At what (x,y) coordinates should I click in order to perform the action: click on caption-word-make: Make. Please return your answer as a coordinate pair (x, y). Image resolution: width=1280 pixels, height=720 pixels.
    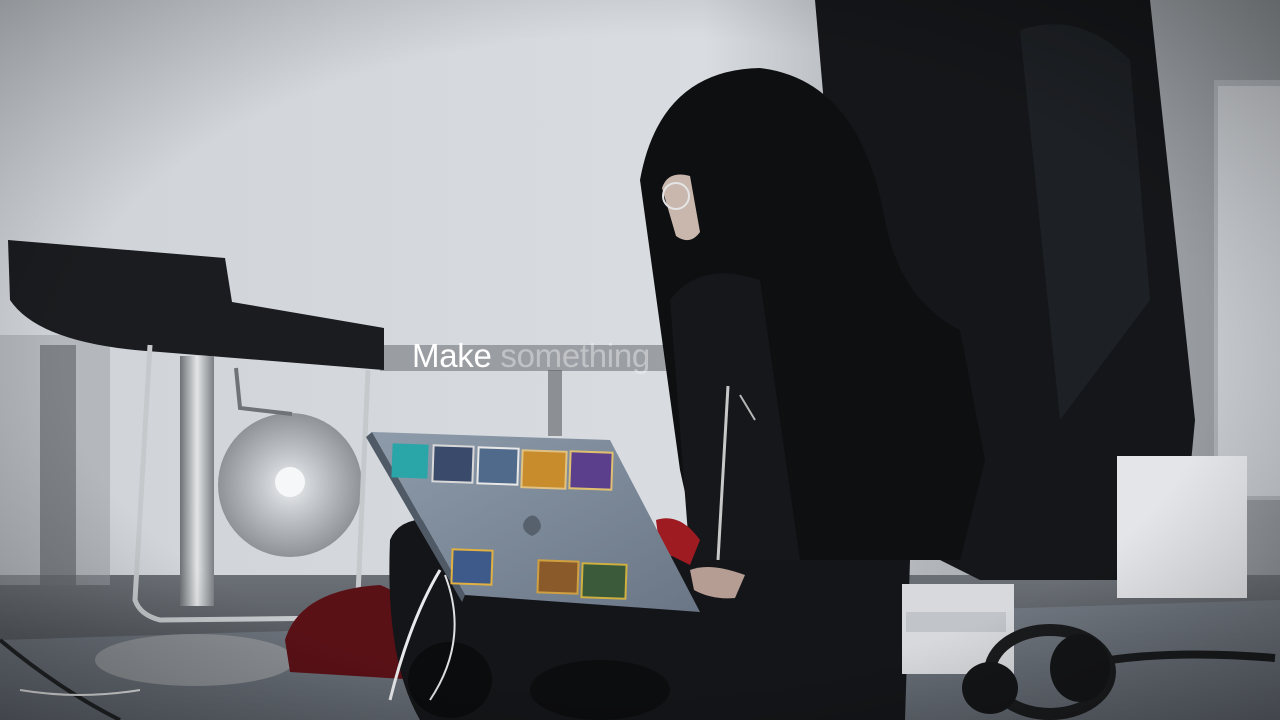
    Looking at the image, I should click on (452, 355).